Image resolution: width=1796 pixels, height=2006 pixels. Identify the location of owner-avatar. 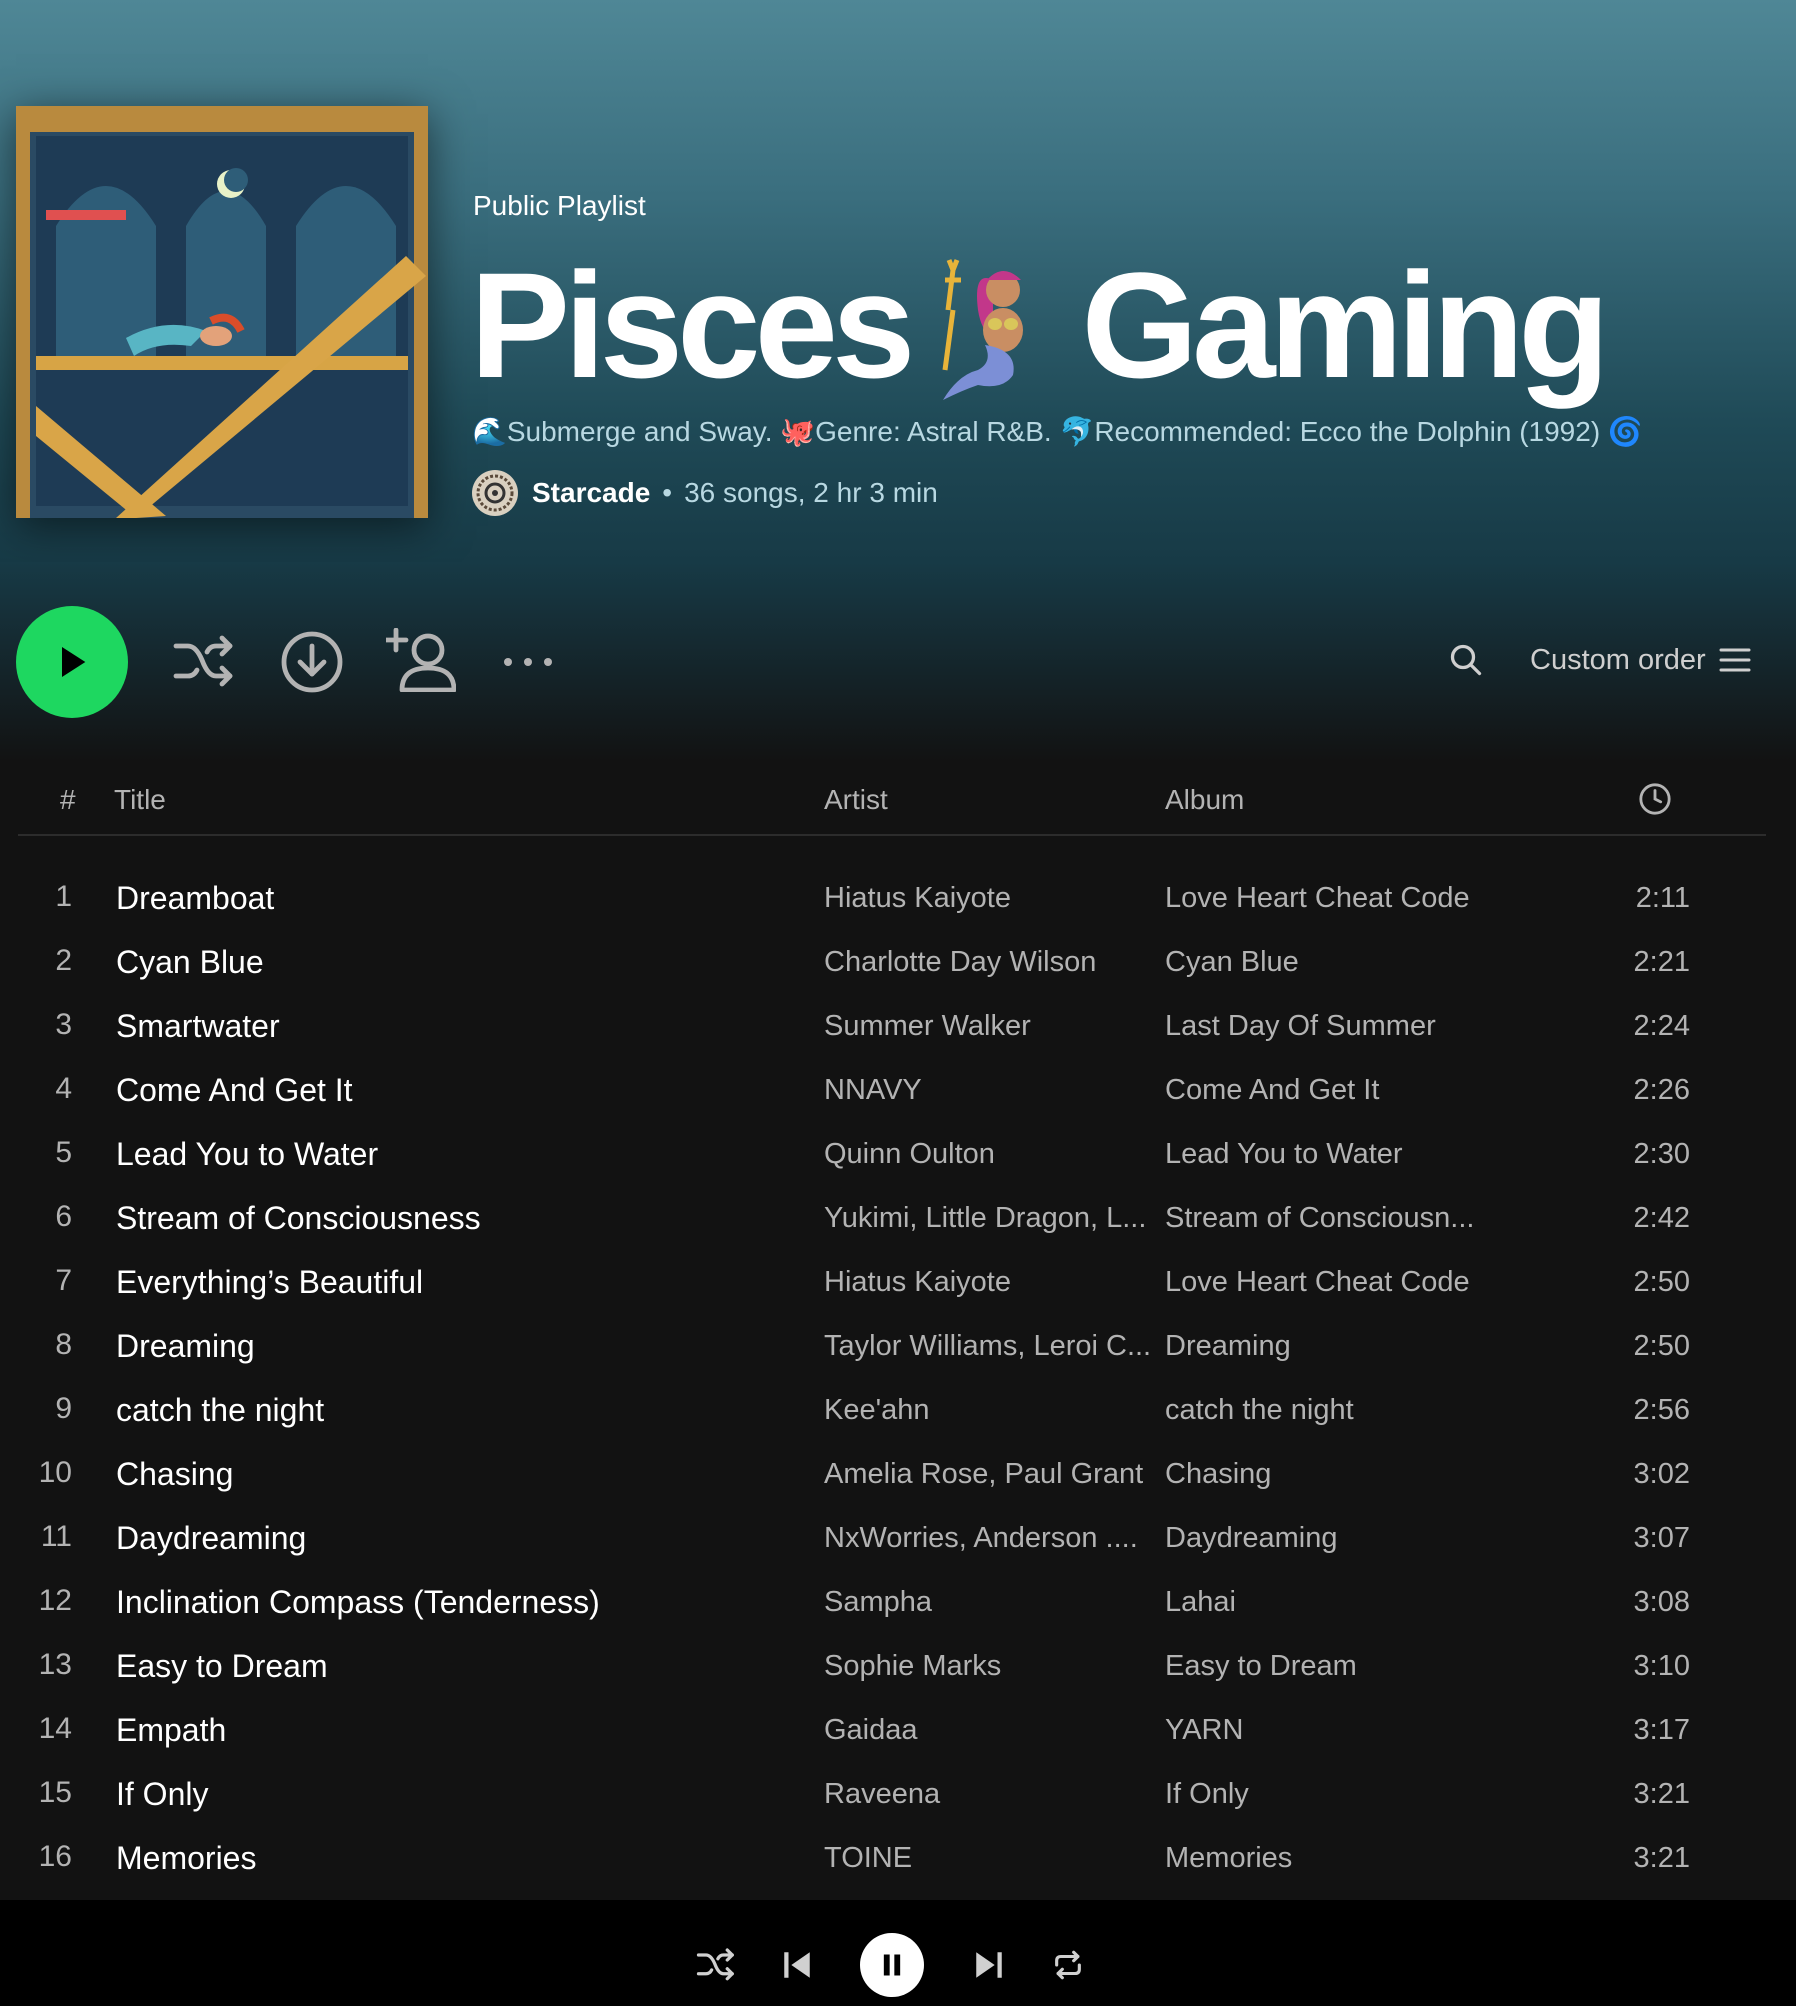
(495, 493).